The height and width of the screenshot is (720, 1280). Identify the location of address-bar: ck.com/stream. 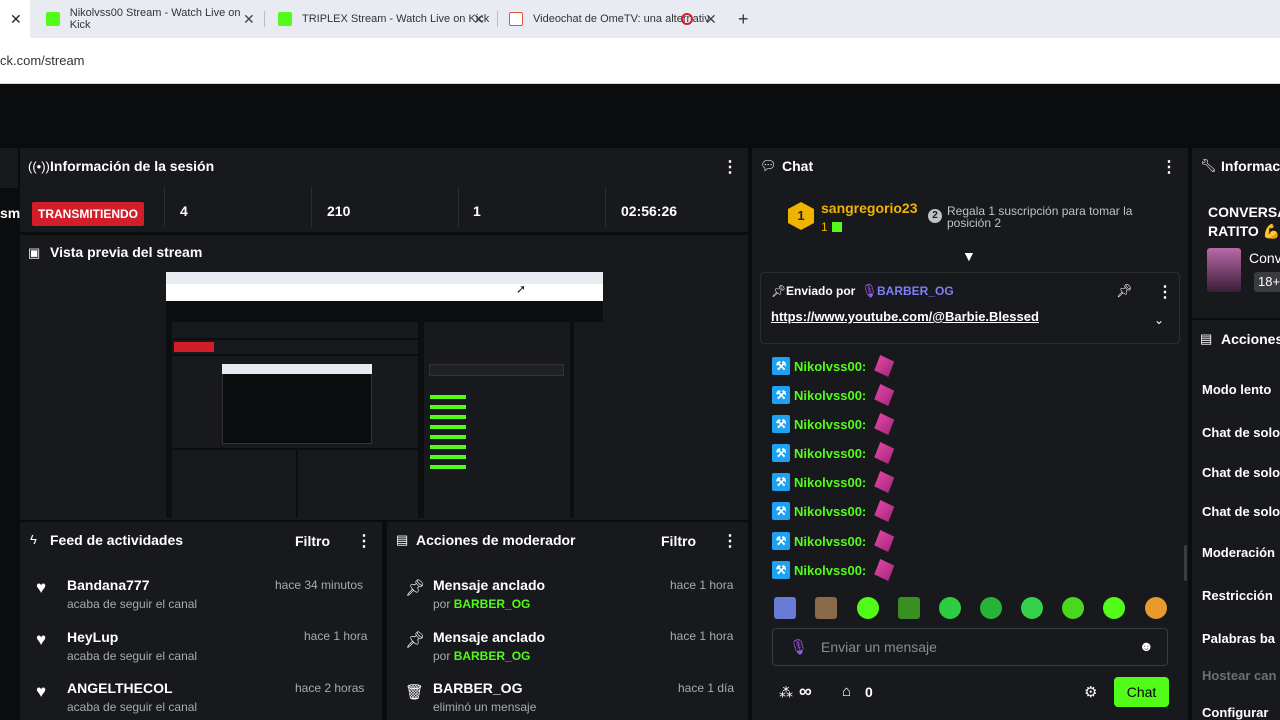
(640, 61).